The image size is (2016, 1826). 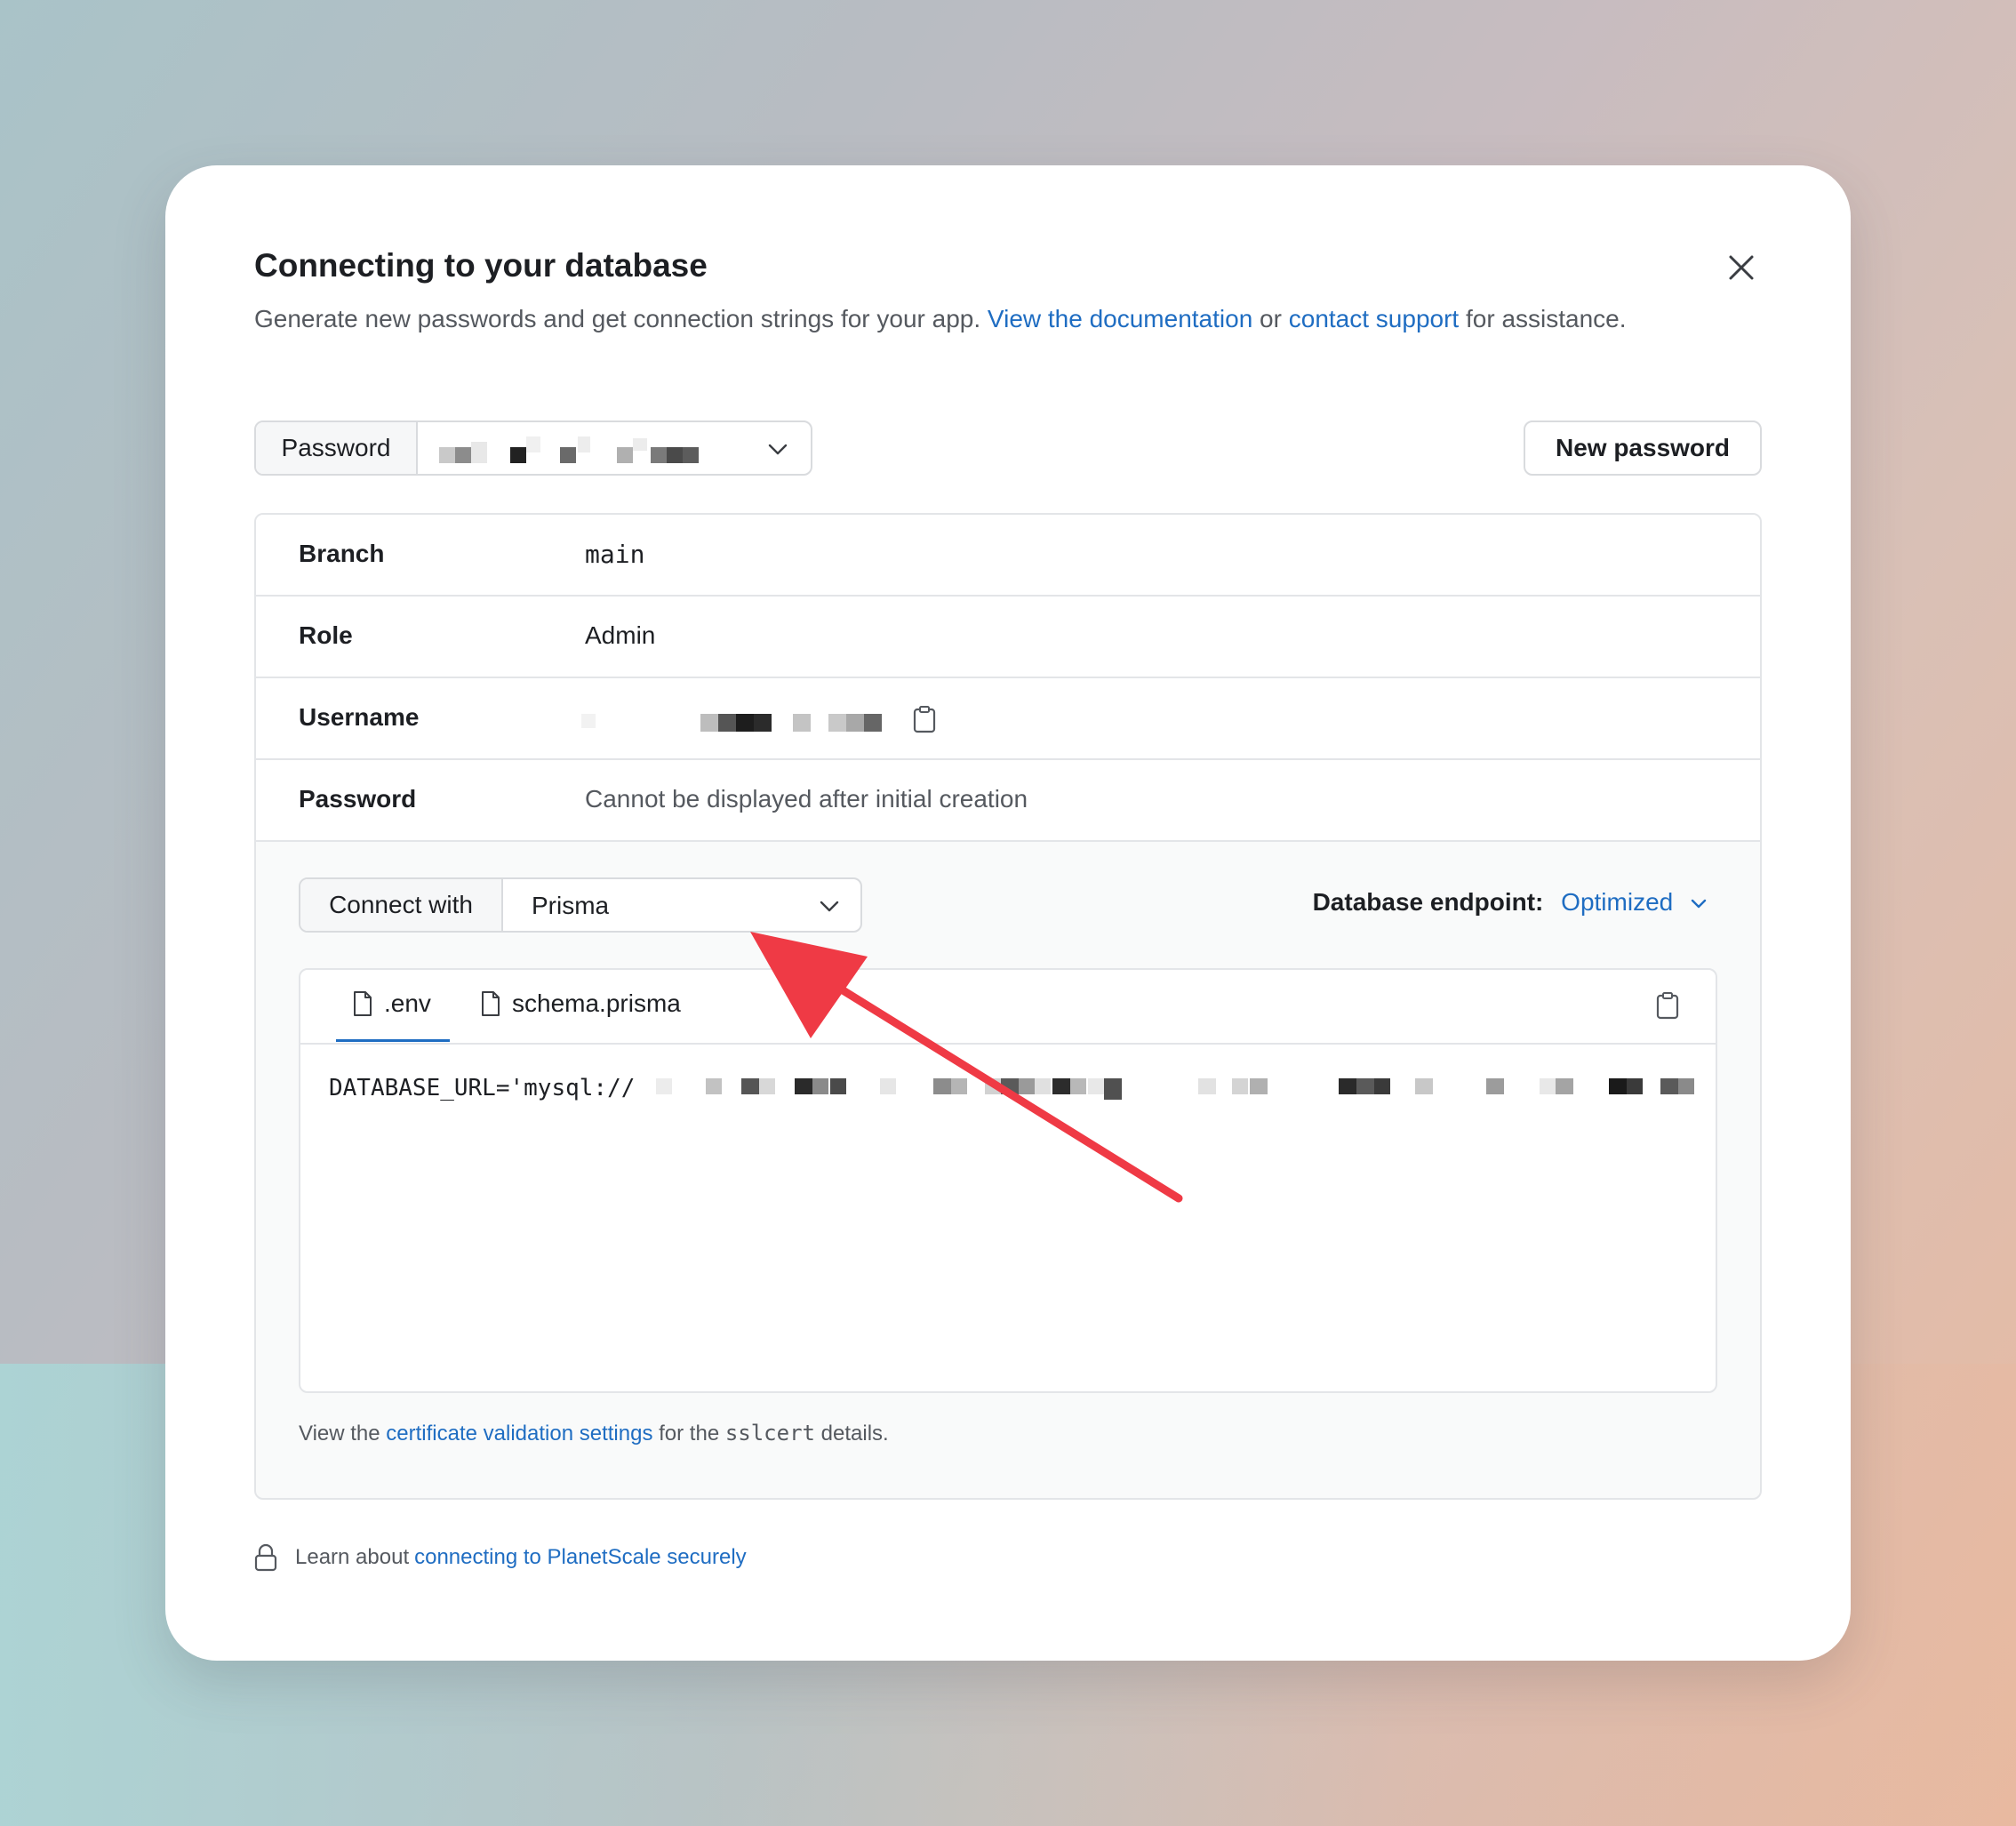 What do you see at coordinates (596, 1003) in the screenshot?
I see `tab-schema-prisma-label: schema.prisma` at bounding box center [596, 1003].